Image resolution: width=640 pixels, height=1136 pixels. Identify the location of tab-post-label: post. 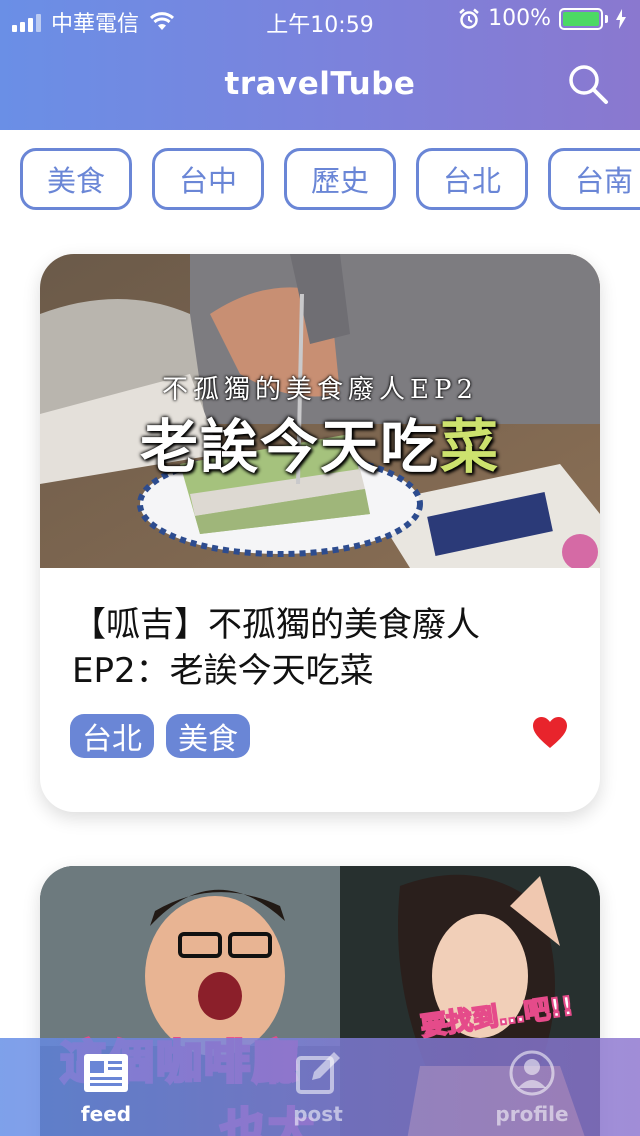
(318, 1114).